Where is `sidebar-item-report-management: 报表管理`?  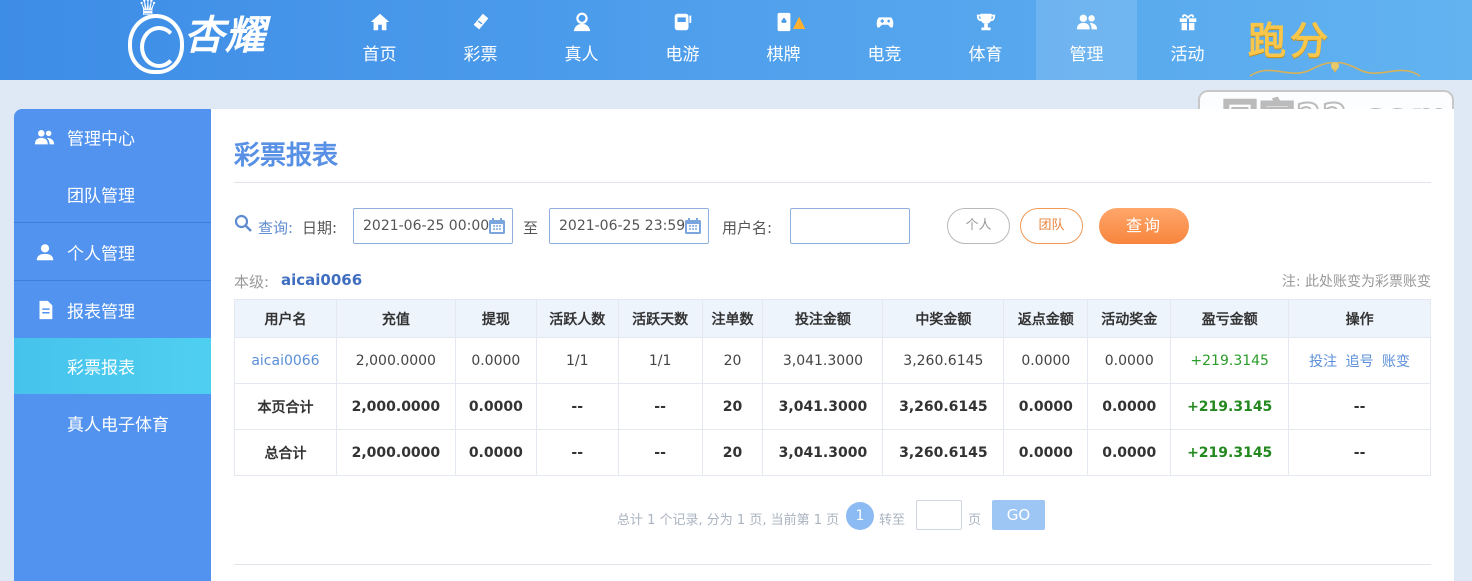
sidebar-item-report-management: 报表管理 is located at coordinates (112, 309).